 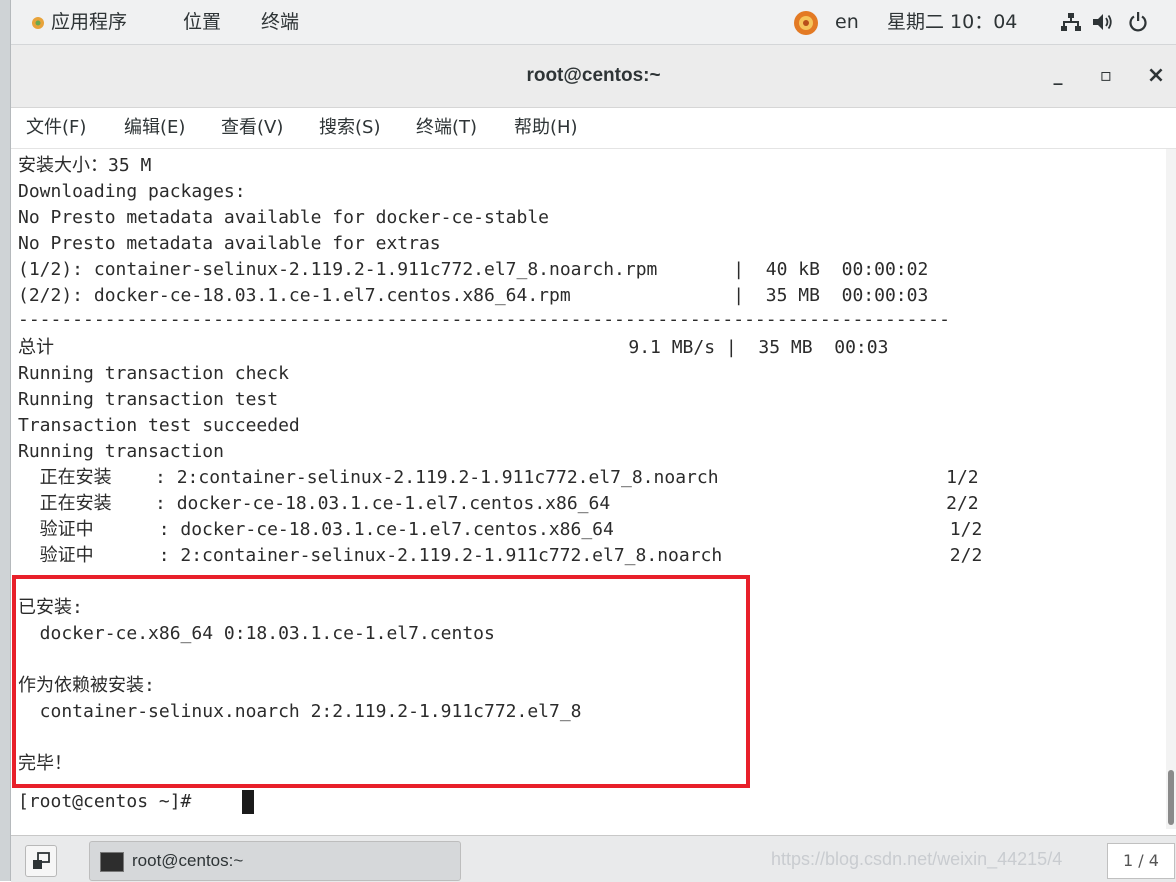 I want to click on shell-prompt: [root@centos ~]#, so click(x=110, y=801).